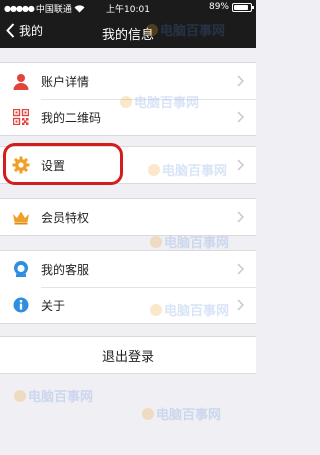 This screenshot has width=320, height=455. I want to click on menu-item-member-privileges: 会员特权, so click(128, 217).